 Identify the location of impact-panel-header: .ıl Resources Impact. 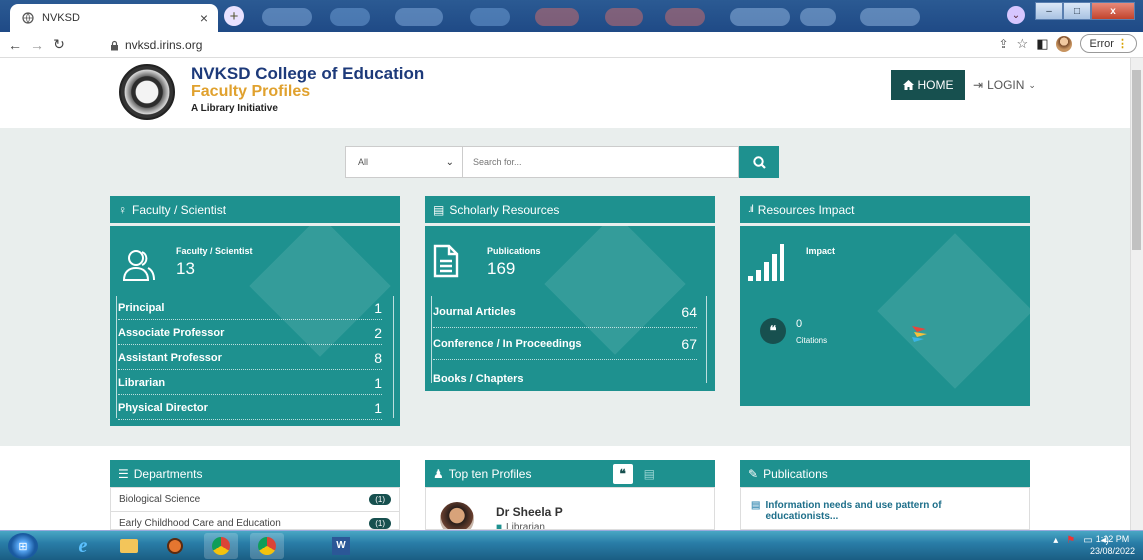
(885, 209).